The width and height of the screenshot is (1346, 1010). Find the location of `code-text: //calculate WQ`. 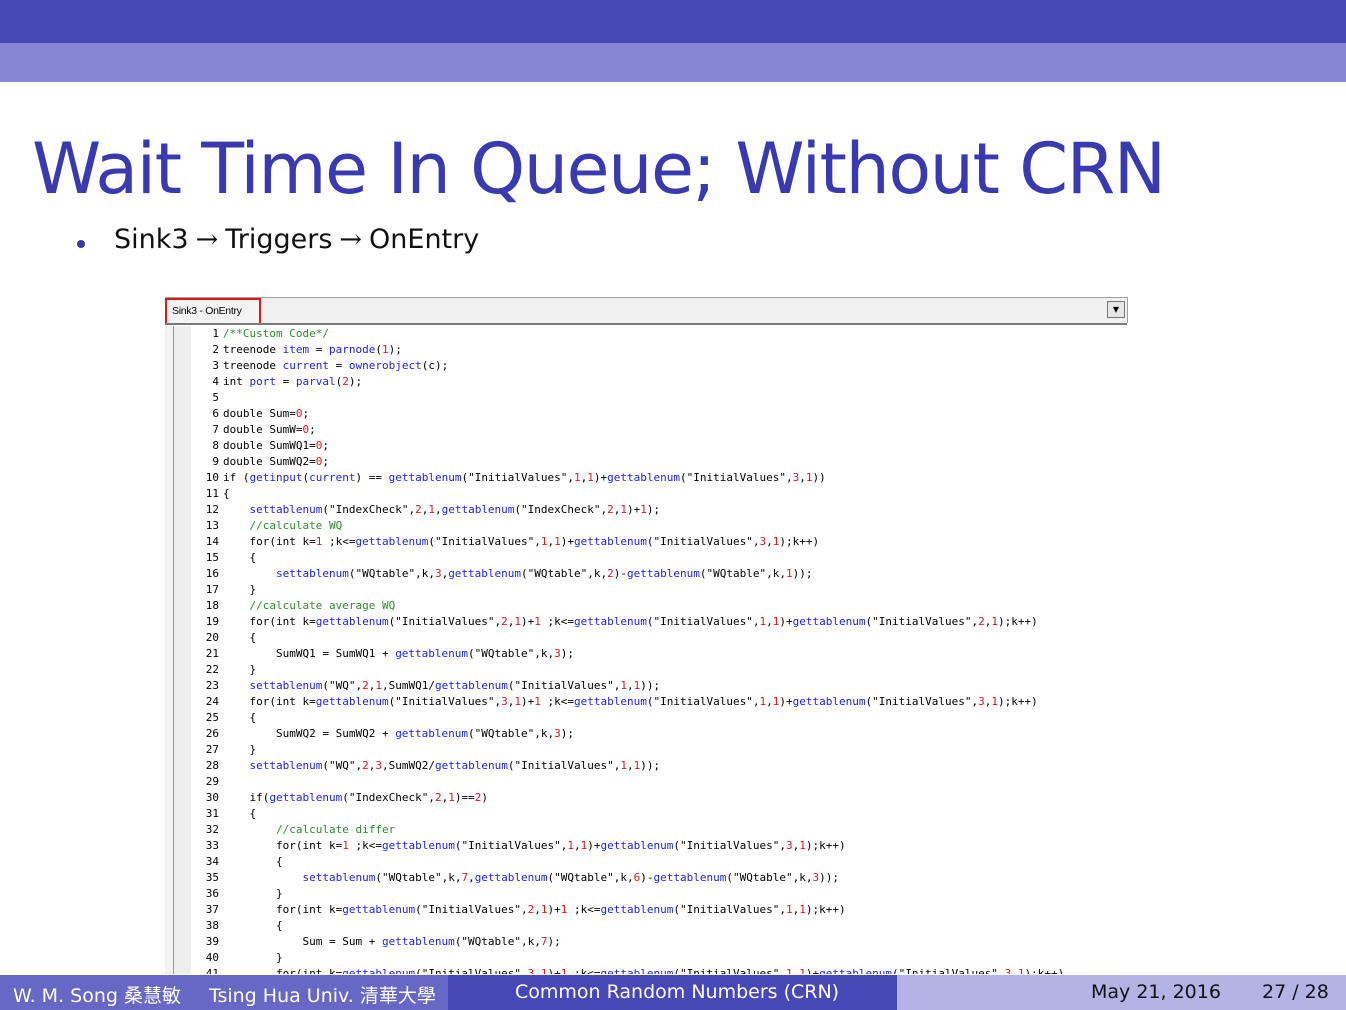

code-text: //calculate WQ is located at coordinates (281, 526).